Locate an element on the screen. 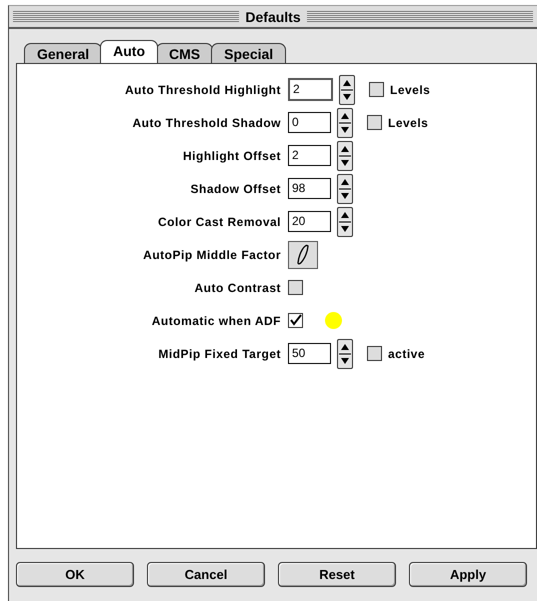 This screenshot has height=601, width=537. field-label: Auto Threshold Shadow is located at coordinates (206, 123).